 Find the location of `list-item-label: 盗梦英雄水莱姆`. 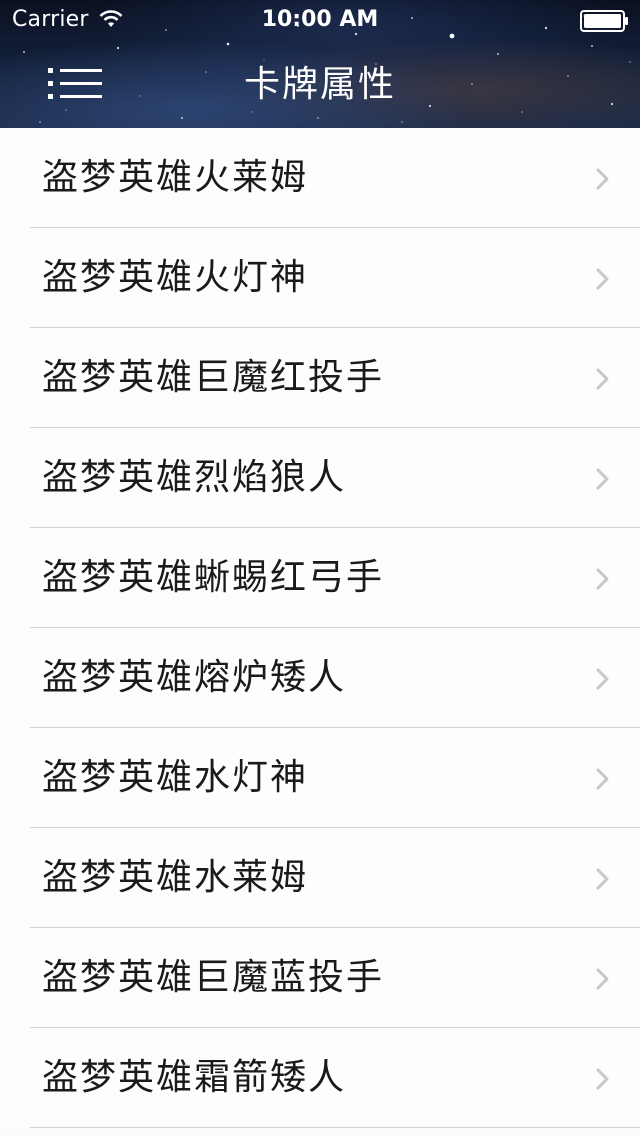

list-item-label: 盗梦英雄水莱姆 is located at coordinates (175, 877).